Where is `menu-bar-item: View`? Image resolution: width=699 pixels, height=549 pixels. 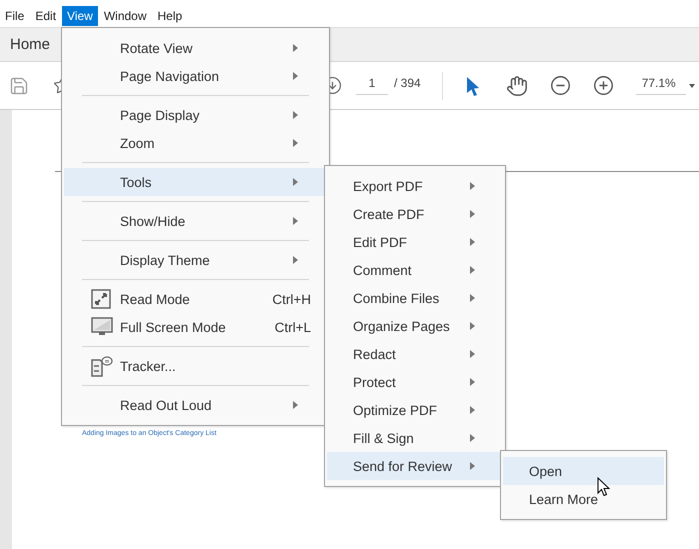 menu-bar-item: View is located at coordinates (80, 16).